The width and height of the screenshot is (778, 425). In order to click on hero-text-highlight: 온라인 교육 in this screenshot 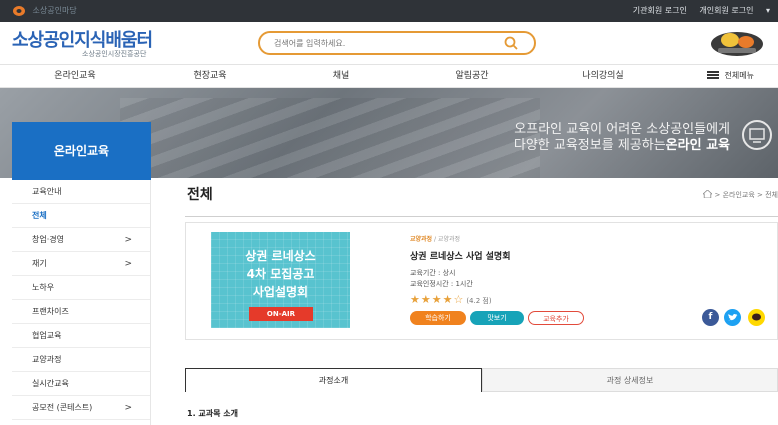, I will do `click(697, 145)`.